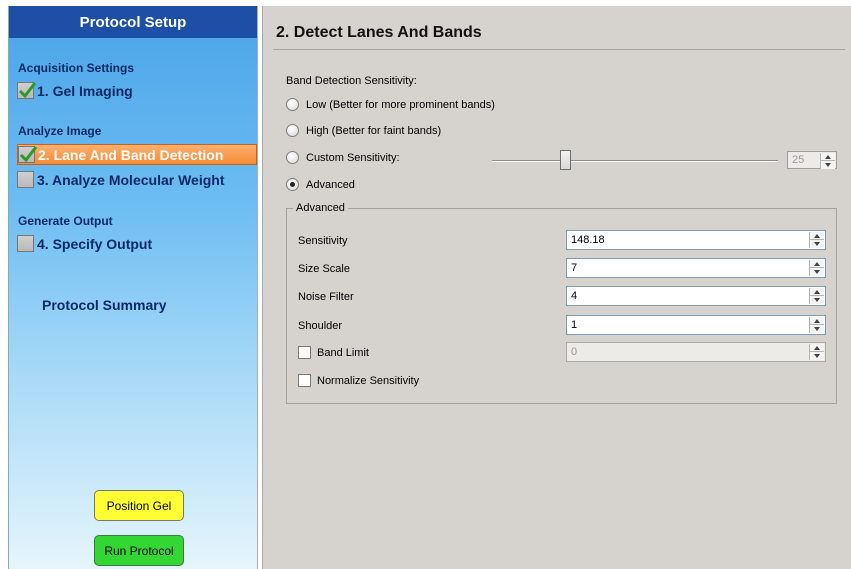 The height and width of the screenshot is (569, 851). Describe the element at coordinates (696, 352) in the screenshot. I see `band-limit-input: 0` at that location.